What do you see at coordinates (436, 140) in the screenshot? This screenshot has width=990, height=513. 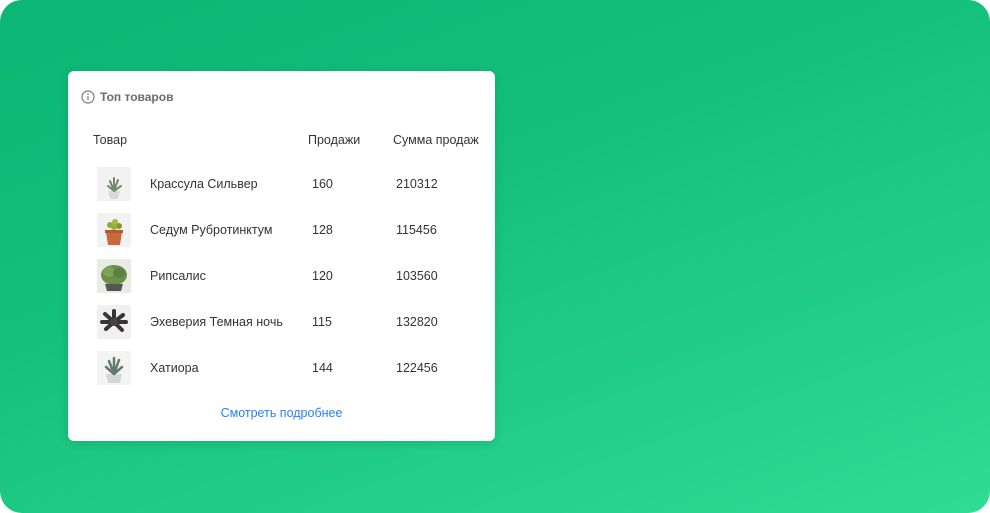 I see `column-header-sum: Сумма продаж` at bounding box center [436, 140].